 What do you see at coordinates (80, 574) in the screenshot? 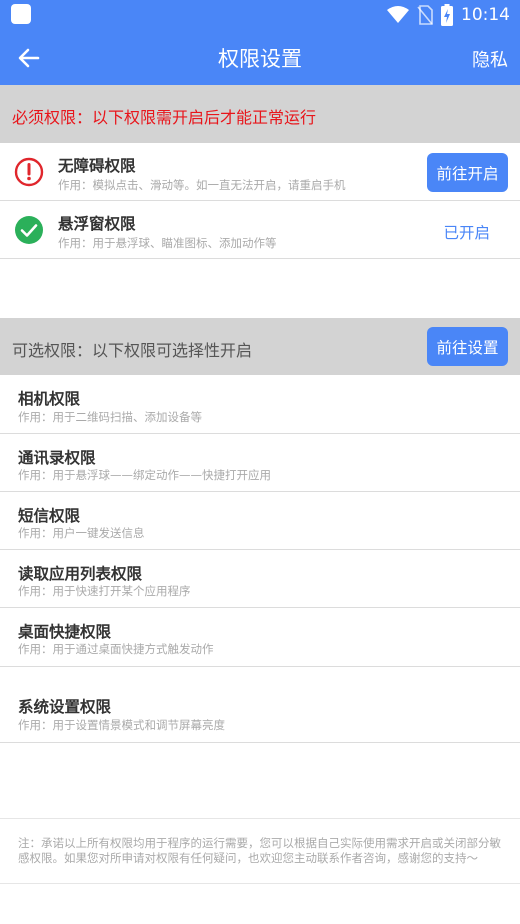
I see `permission-name: 读取应用列表权限` at bounding box center [80, 574].